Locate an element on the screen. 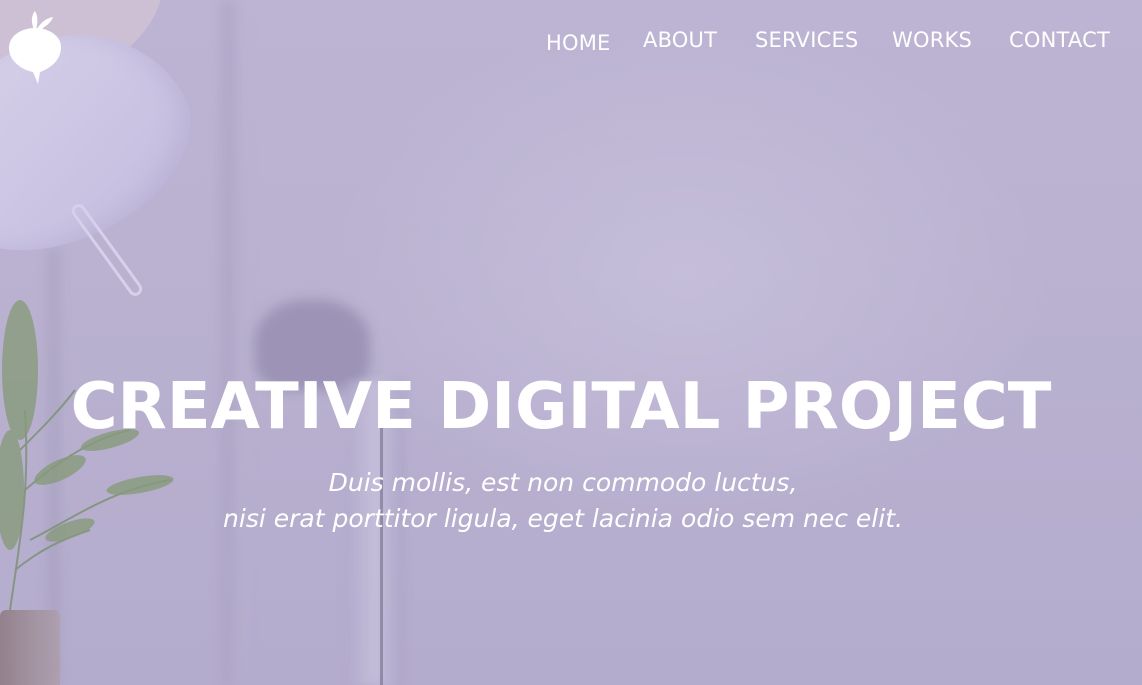 The width and height of the screenshot is (1142, 685). beet-logo-icon is located at coordinates (35, 47).